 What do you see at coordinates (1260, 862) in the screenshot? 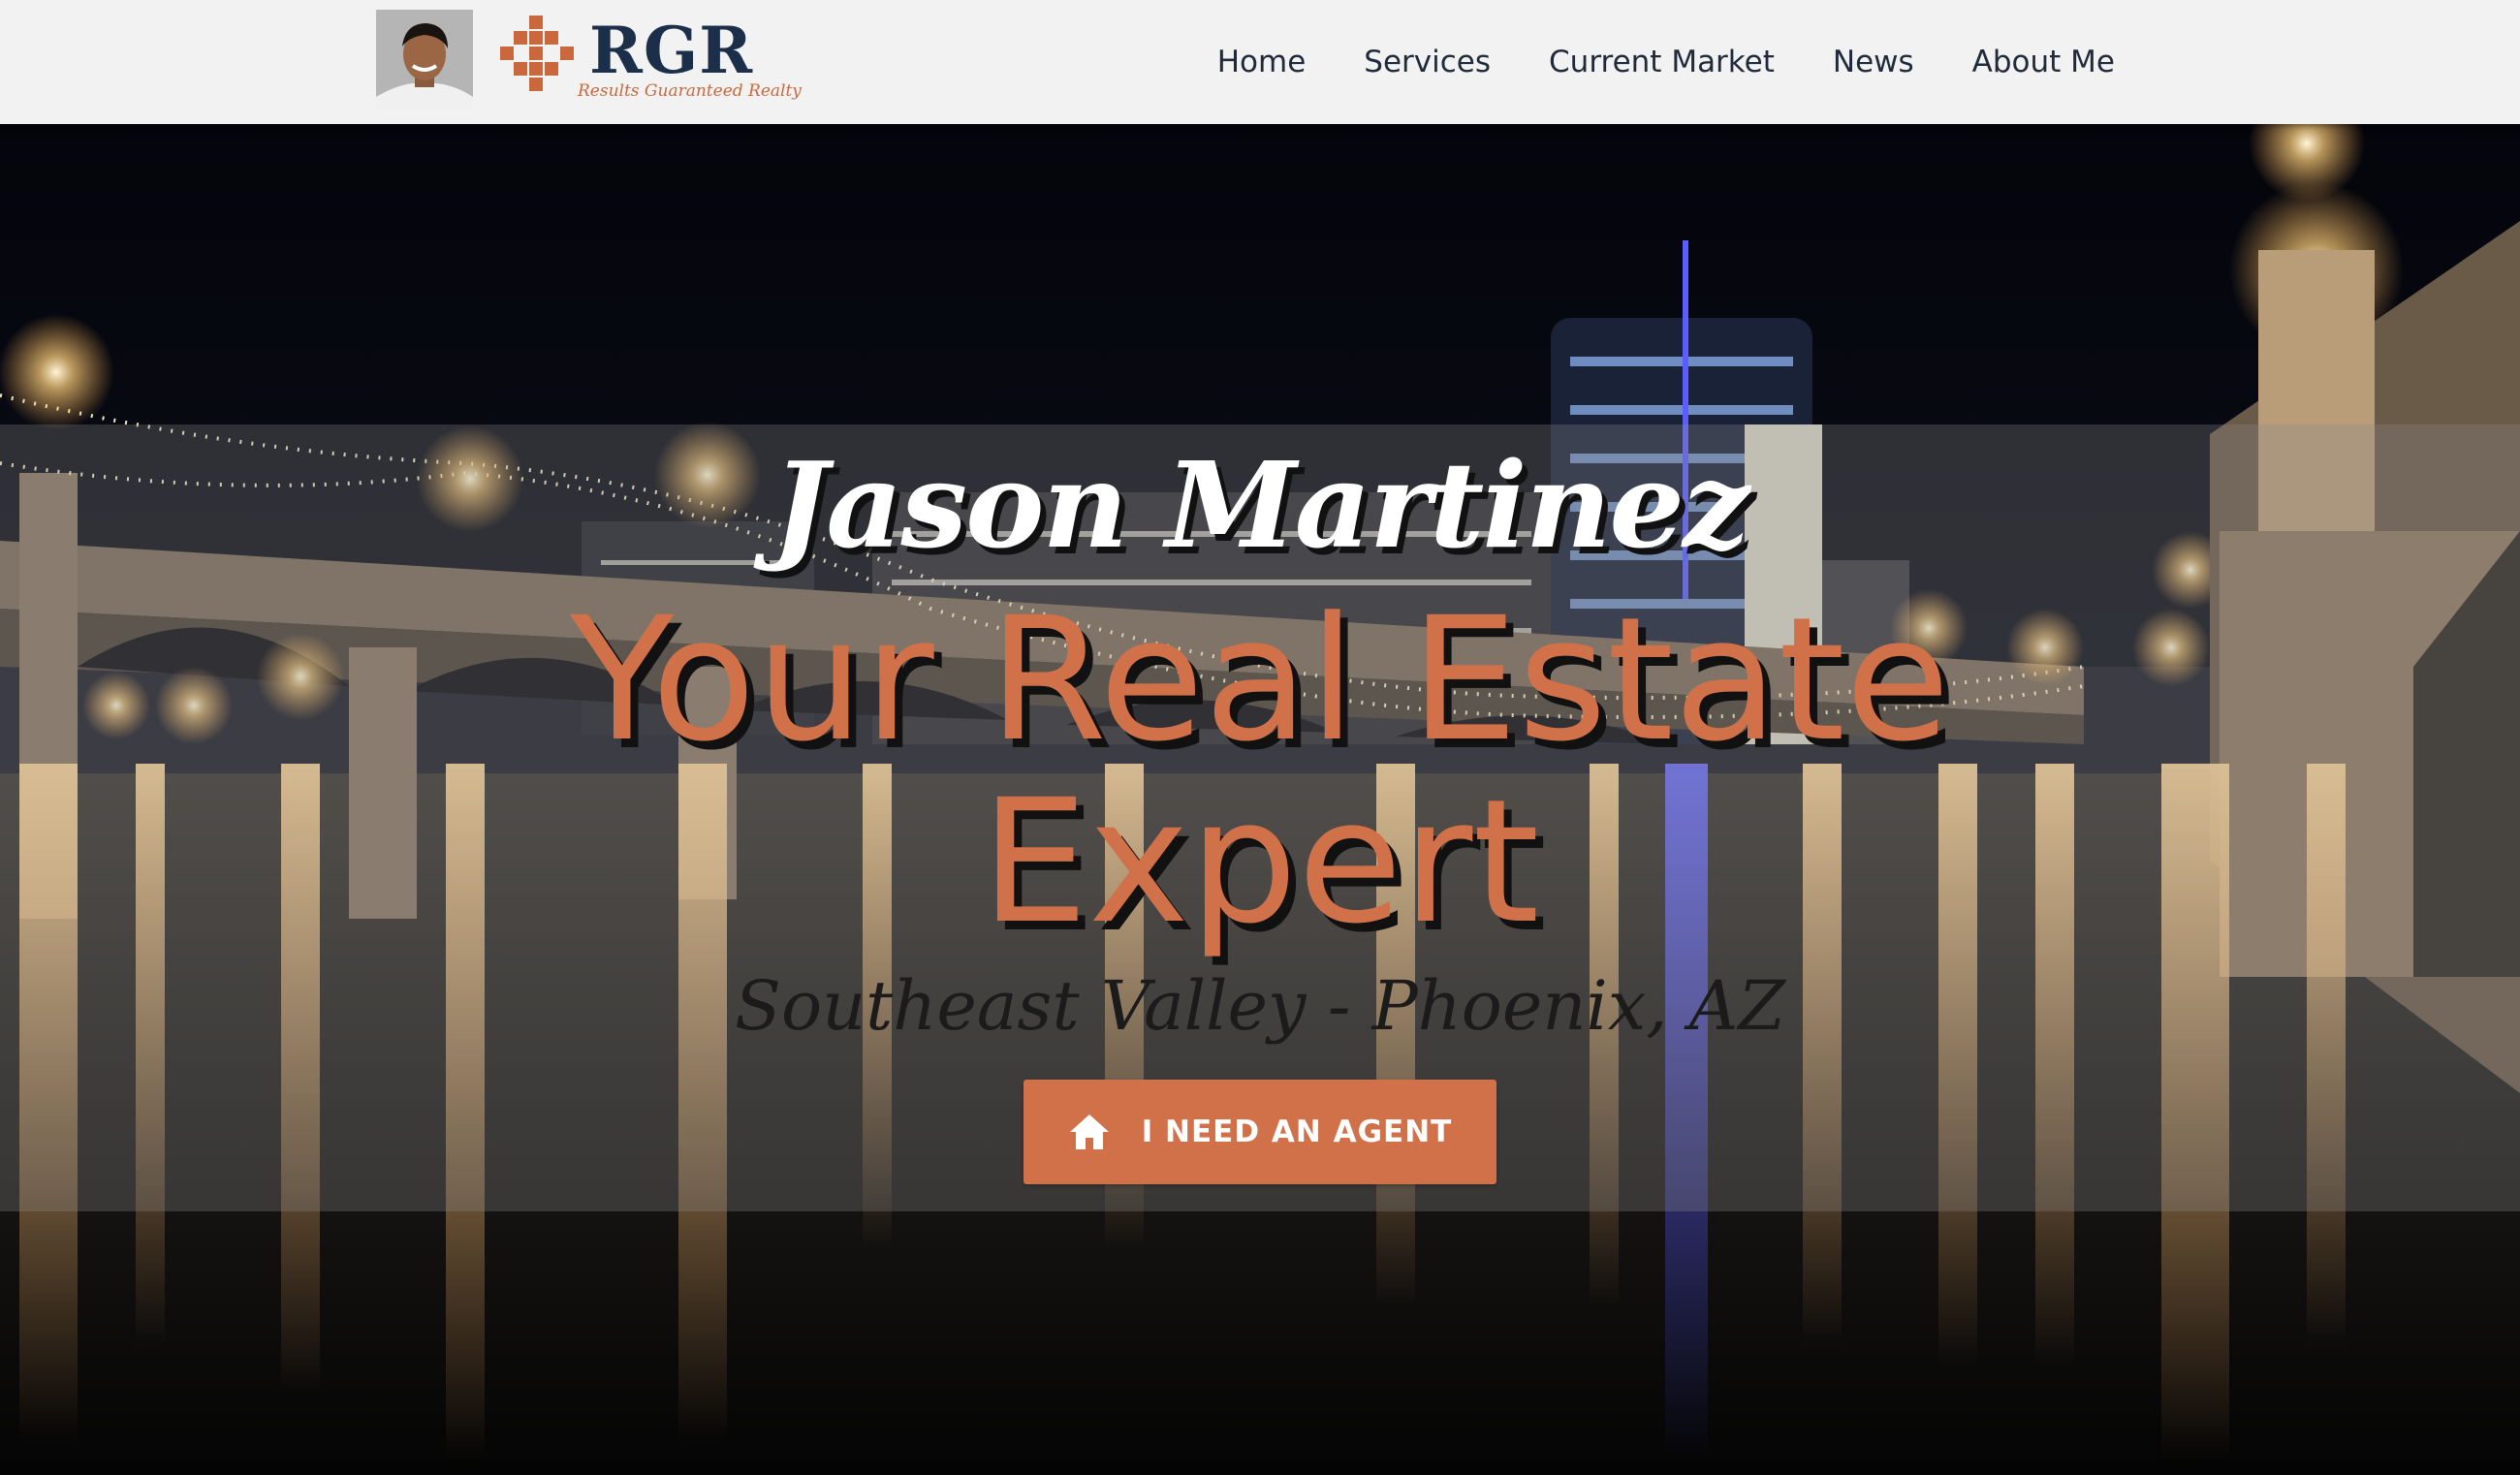
I see `hero-headline-line2: Expert` at bounding box center [1260, 862].